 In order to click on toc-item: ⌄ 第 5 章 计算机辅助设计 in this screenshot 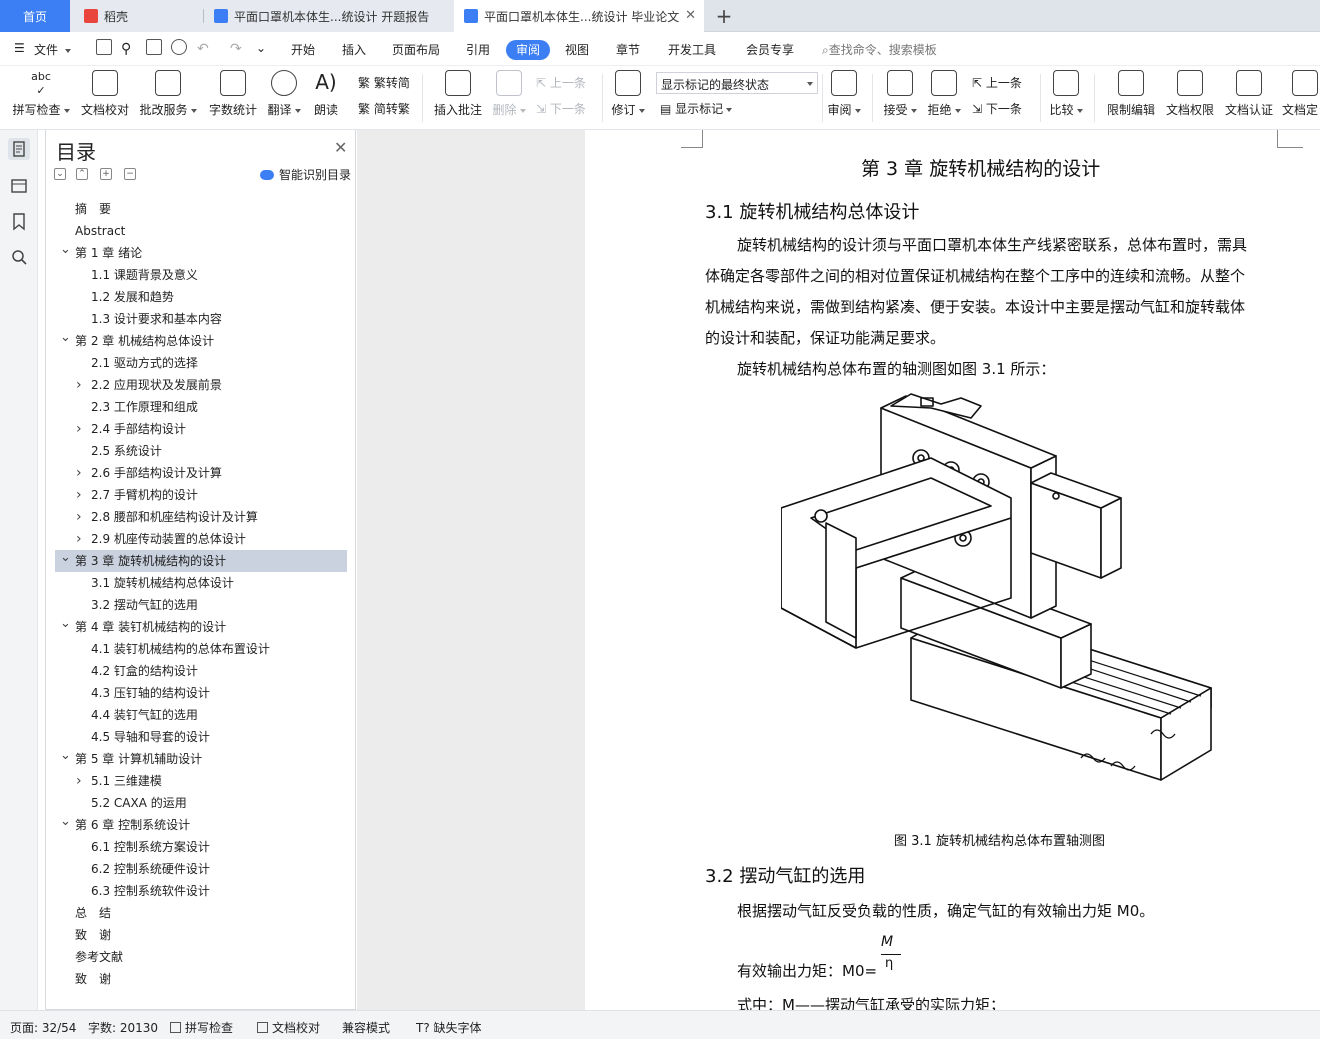, I will do `click(196, 759)`.